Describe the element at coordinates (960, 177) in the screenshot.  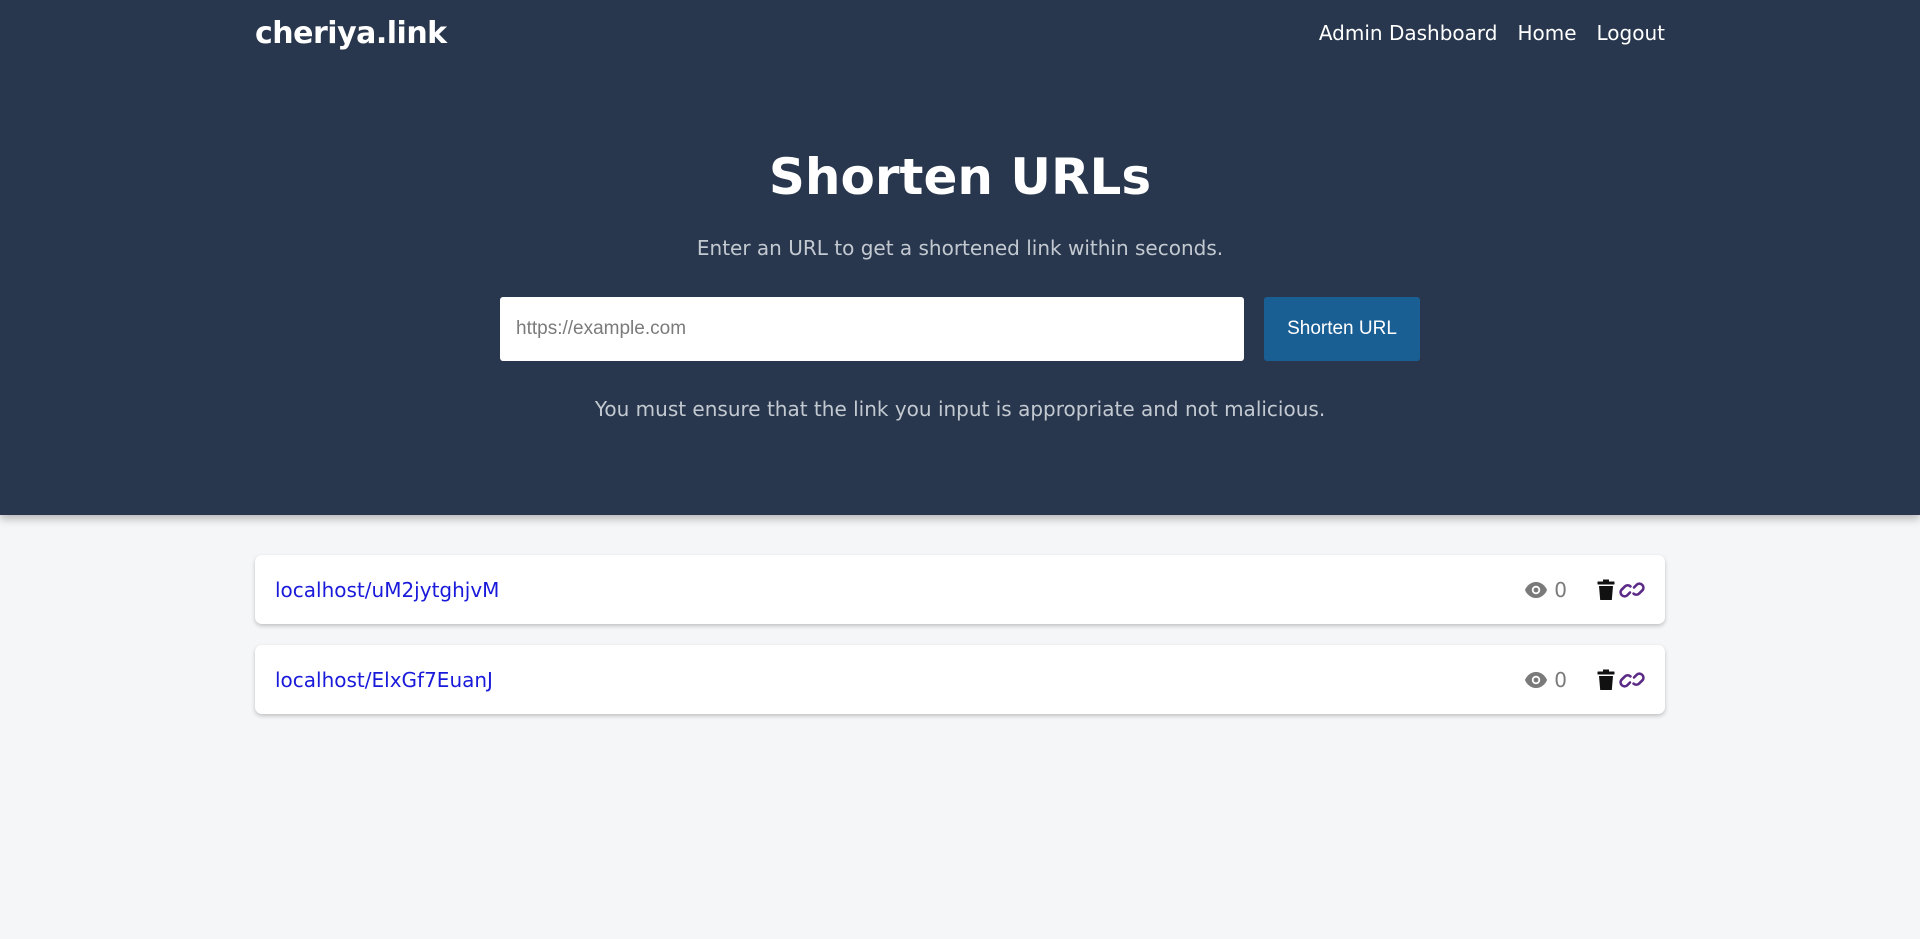
I see `page-title: Shorten URLs` at that location.